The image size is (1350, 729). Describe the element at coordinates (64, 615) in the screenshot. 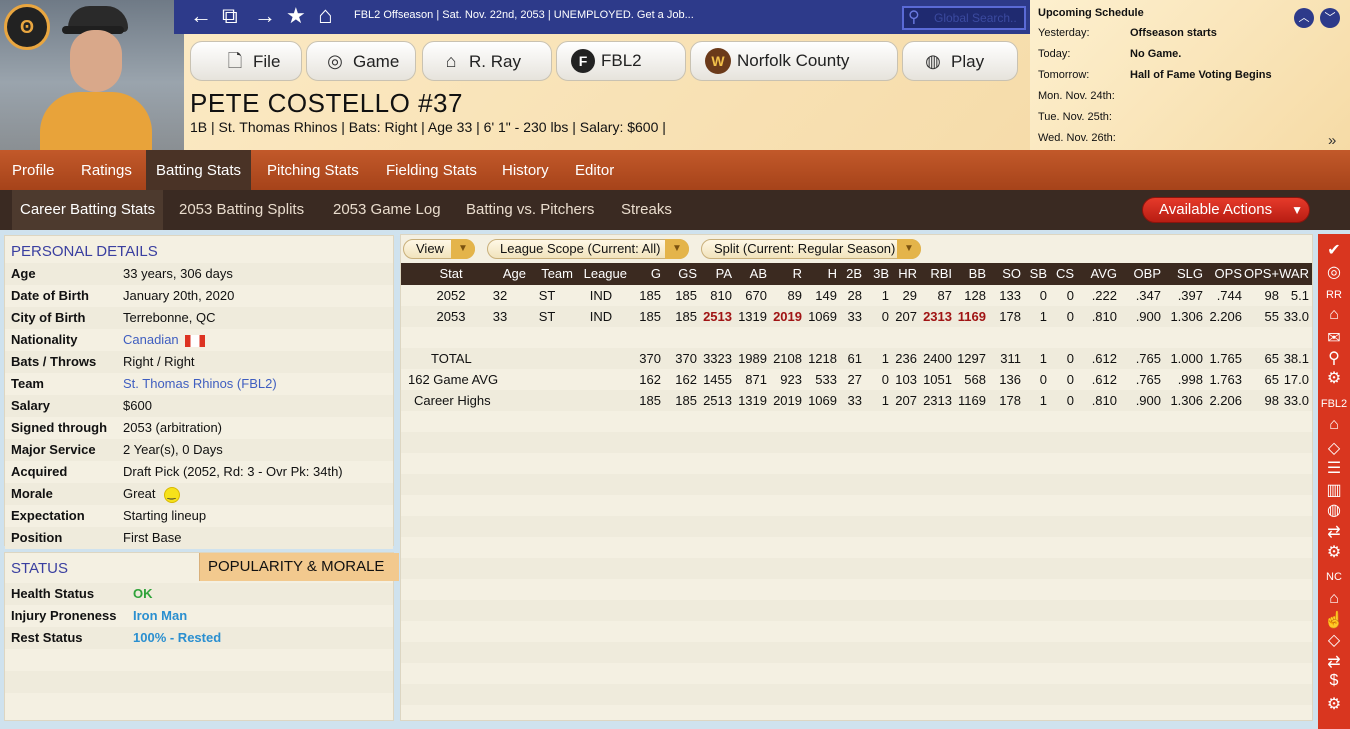

I see `status-label: Injury Proneness` at that location.